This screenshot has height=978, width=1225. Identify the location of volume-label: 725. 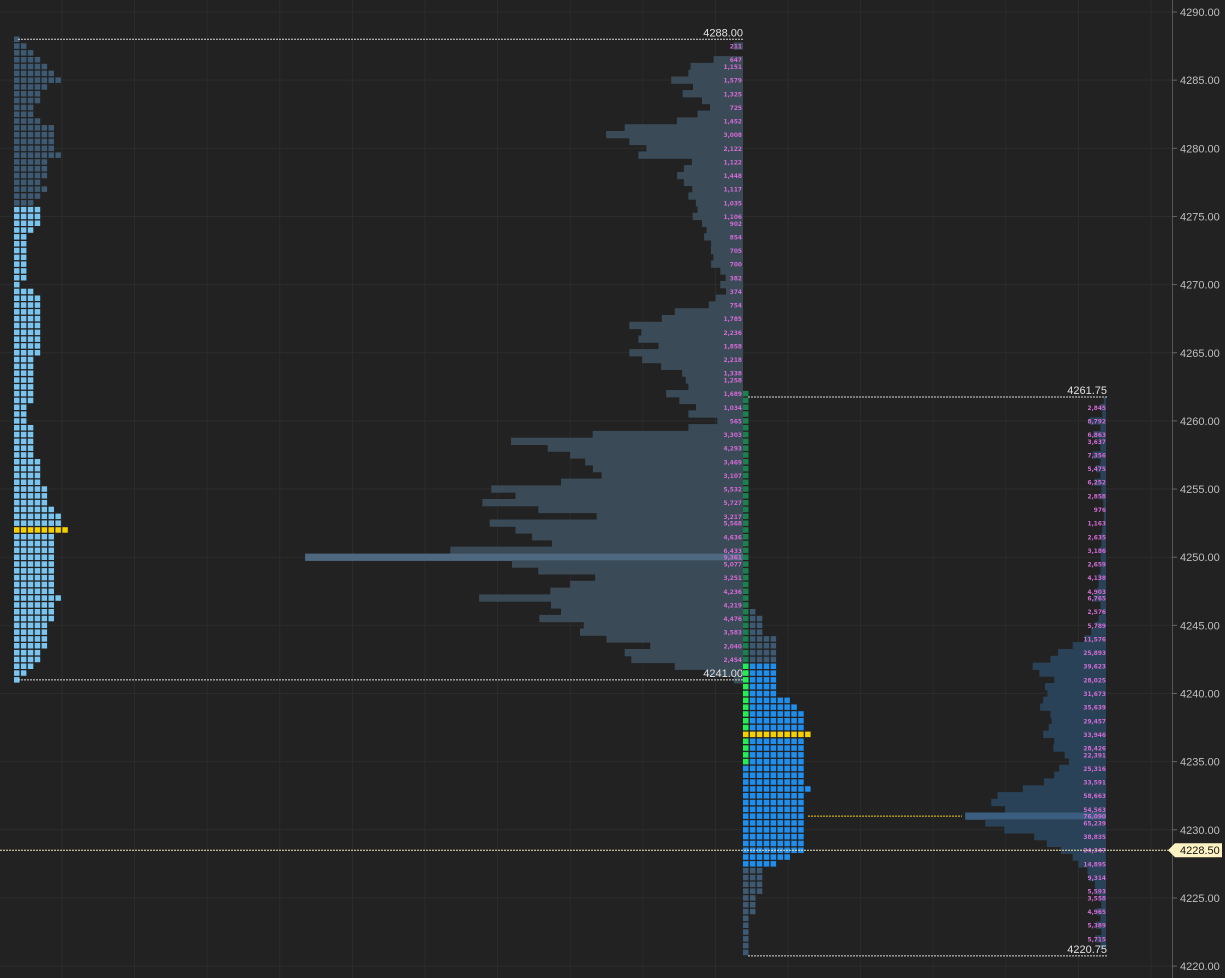
(736, 108).